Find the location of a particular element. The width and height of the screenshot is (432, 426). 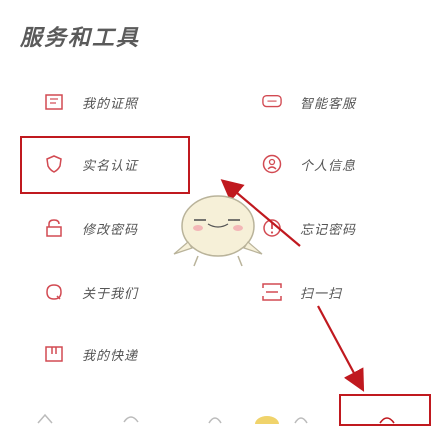

mascot-image is located at coordinates (218, 225).